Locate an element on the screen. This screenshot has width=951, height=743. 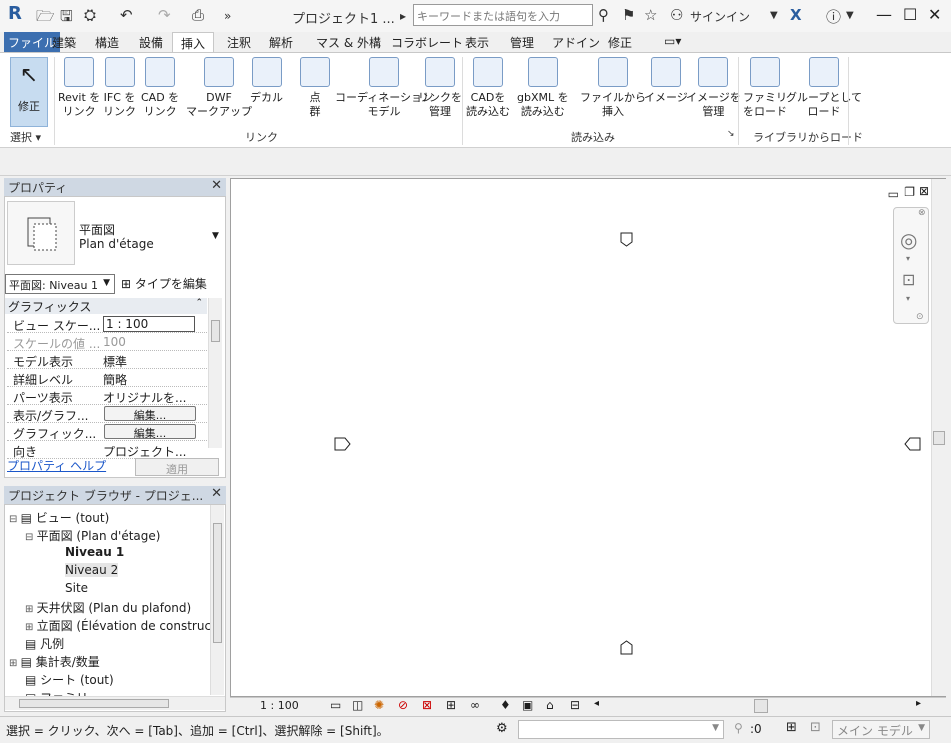
tab-3: 設備 is located at coordinates (151, 42).